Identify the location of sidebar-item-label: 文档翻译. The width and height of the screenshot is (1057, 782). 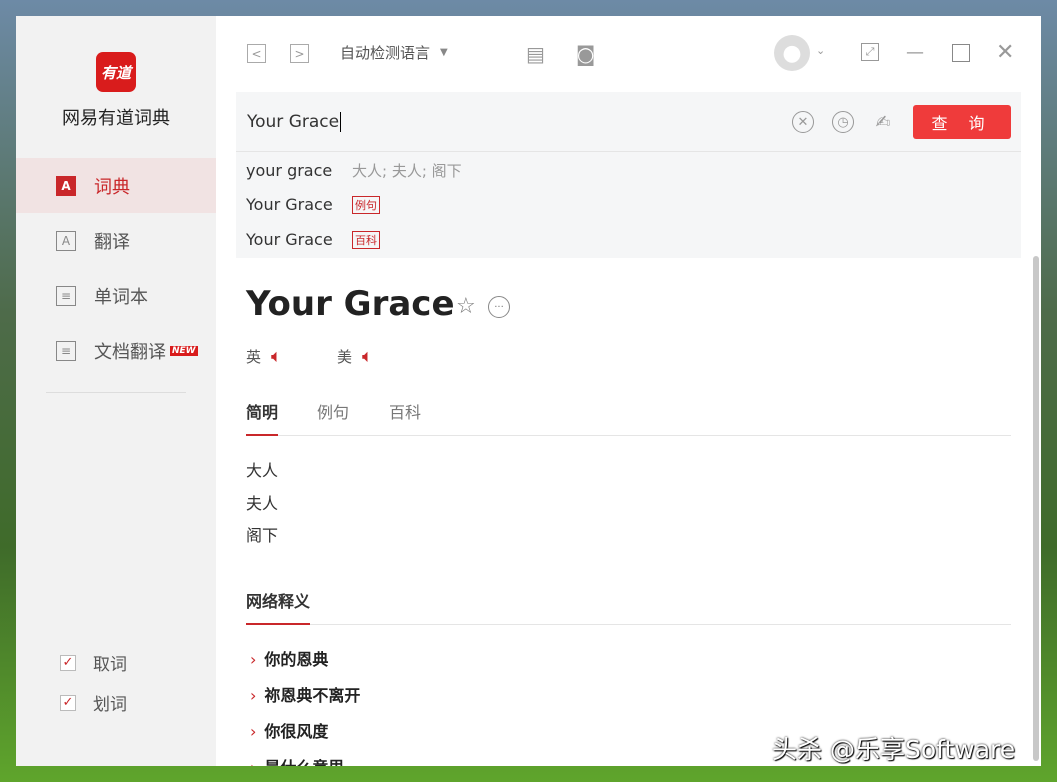
(130, 352).